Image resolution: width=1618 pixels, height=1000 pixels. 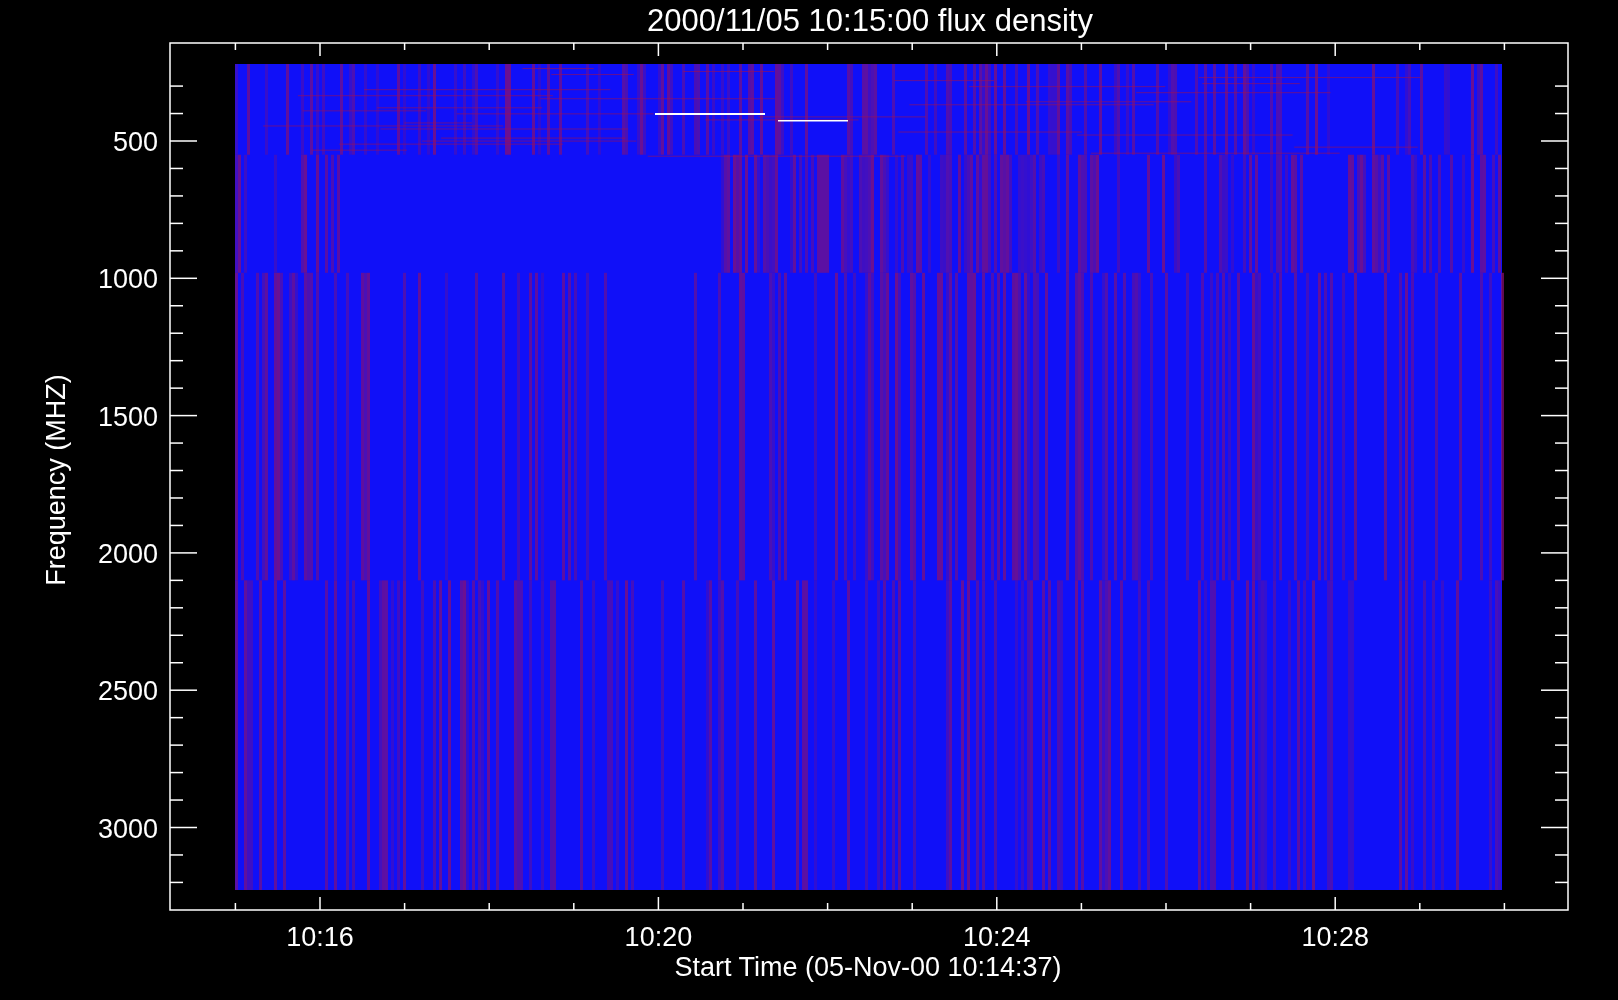 I want to click on x-tick-label: 10:16, so click(x=320, y=937).